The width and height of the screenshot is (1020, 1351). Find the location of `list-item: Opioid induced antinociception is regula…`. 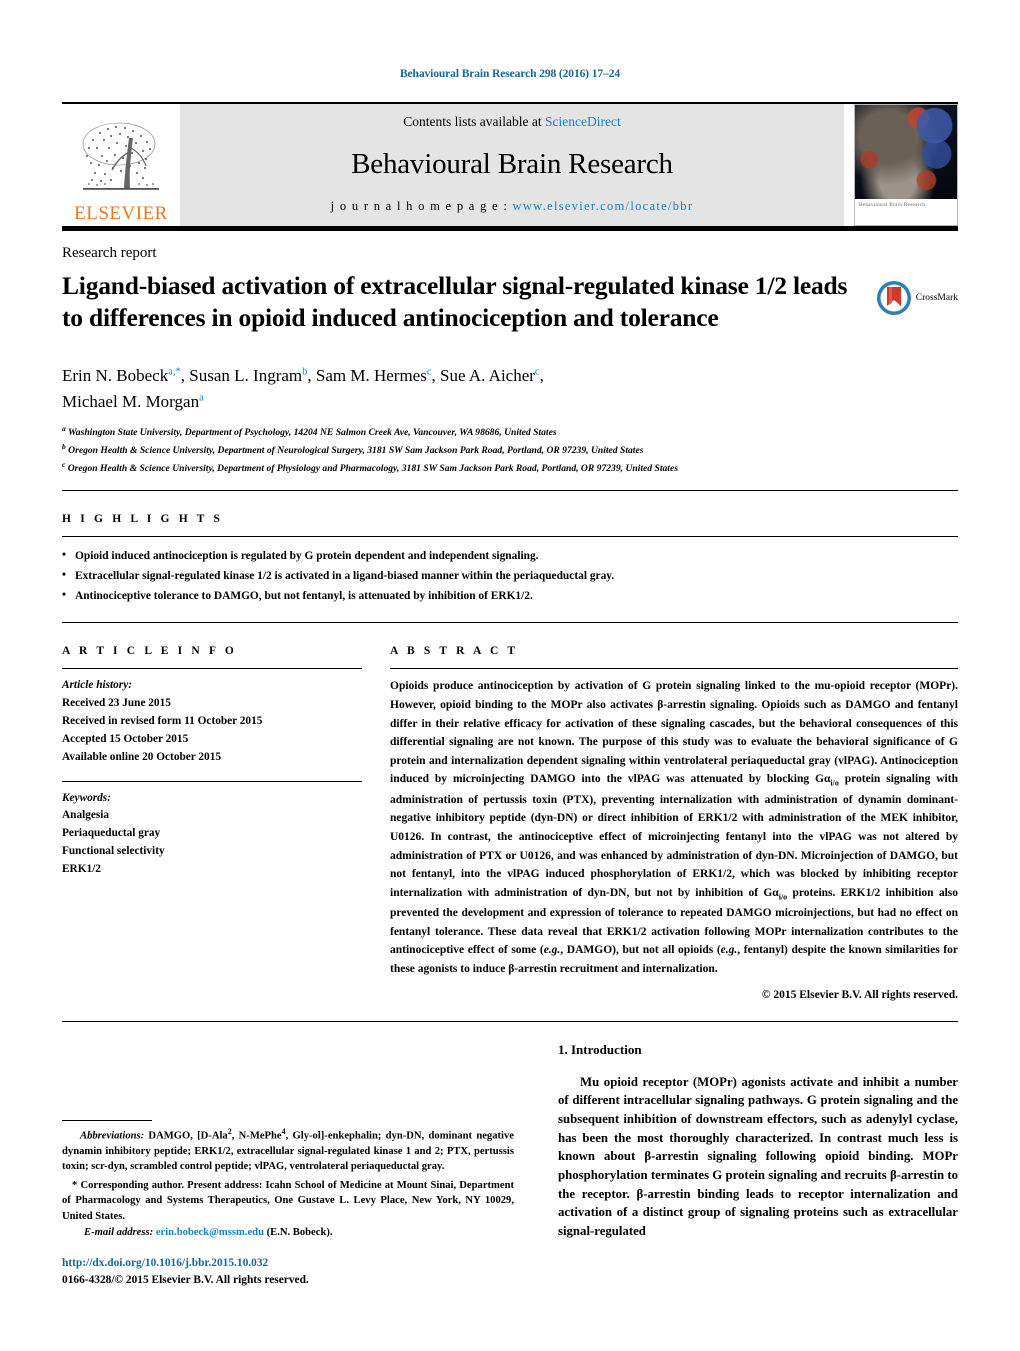

list-item: Opioid induced antinociception is regula… is located at coordinates (510, 557).